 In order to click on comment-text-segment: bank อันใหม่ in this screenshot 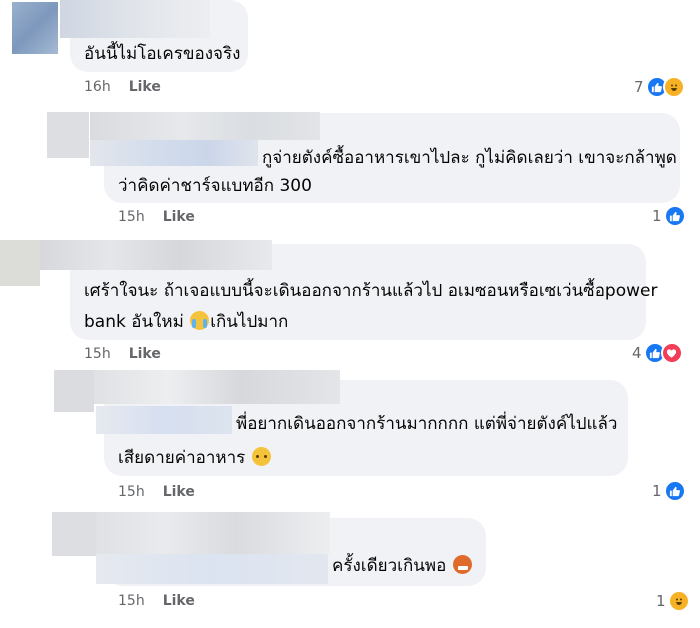, I will do `click(134, 322)`.